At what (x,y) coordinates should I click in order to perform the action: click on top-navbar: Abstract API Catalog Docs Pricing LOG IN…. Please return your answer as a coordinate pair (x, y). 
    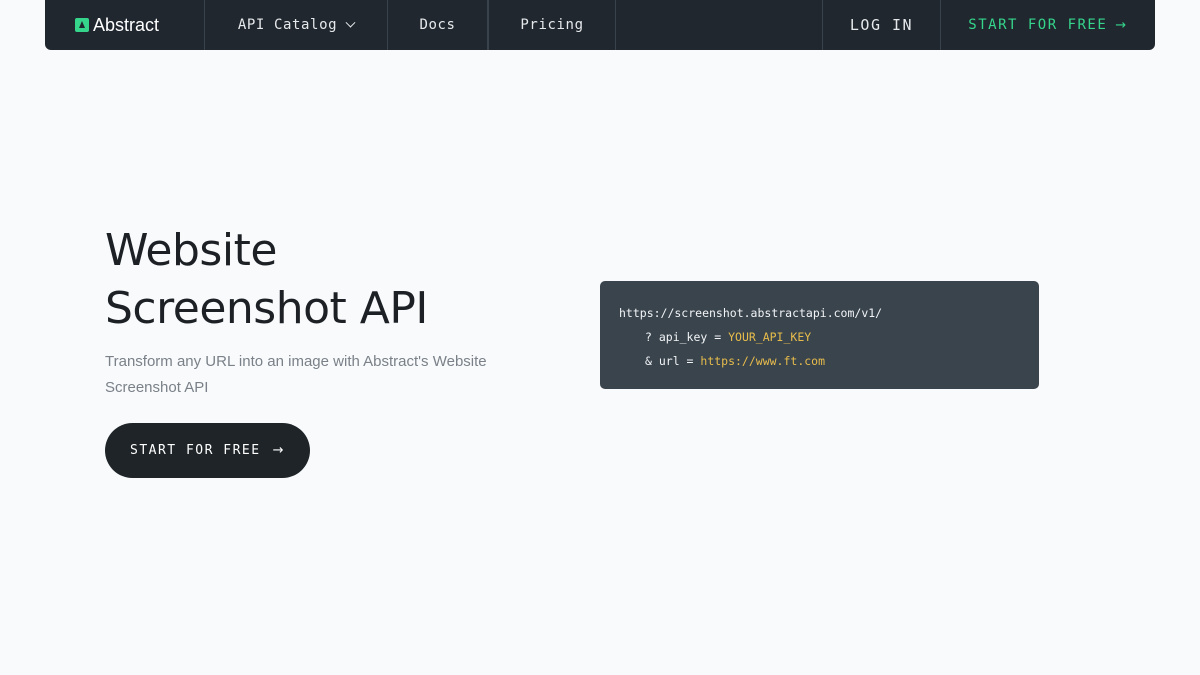
    Looking at the image, I should click on (600, 25).